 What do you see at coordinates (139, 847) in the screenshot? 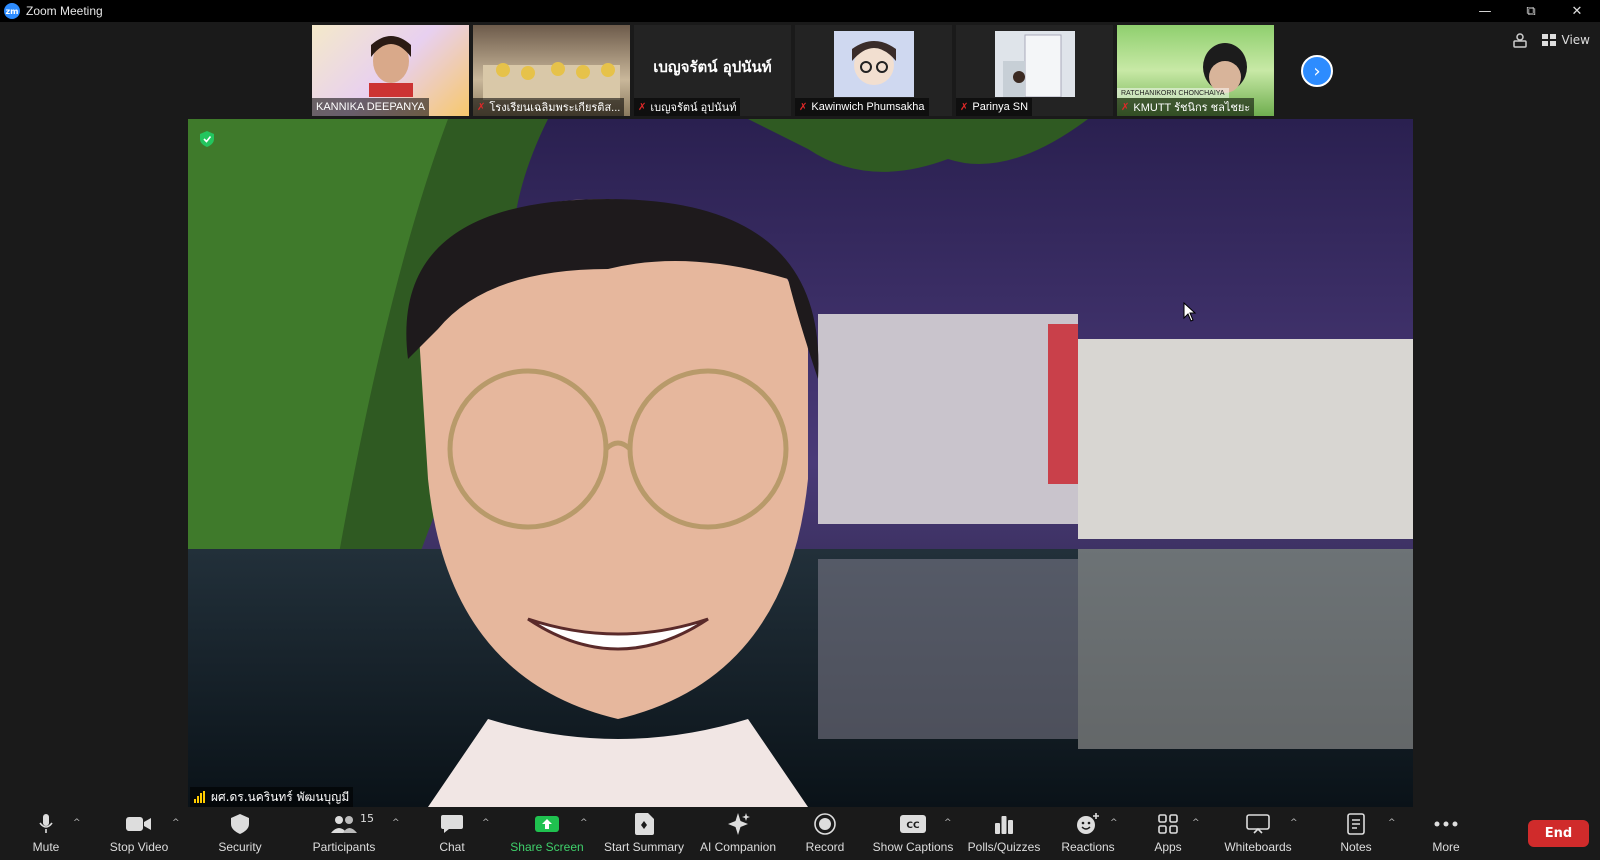
I see `stop-video-label: Stop Video` at bounding box center [139, 847].